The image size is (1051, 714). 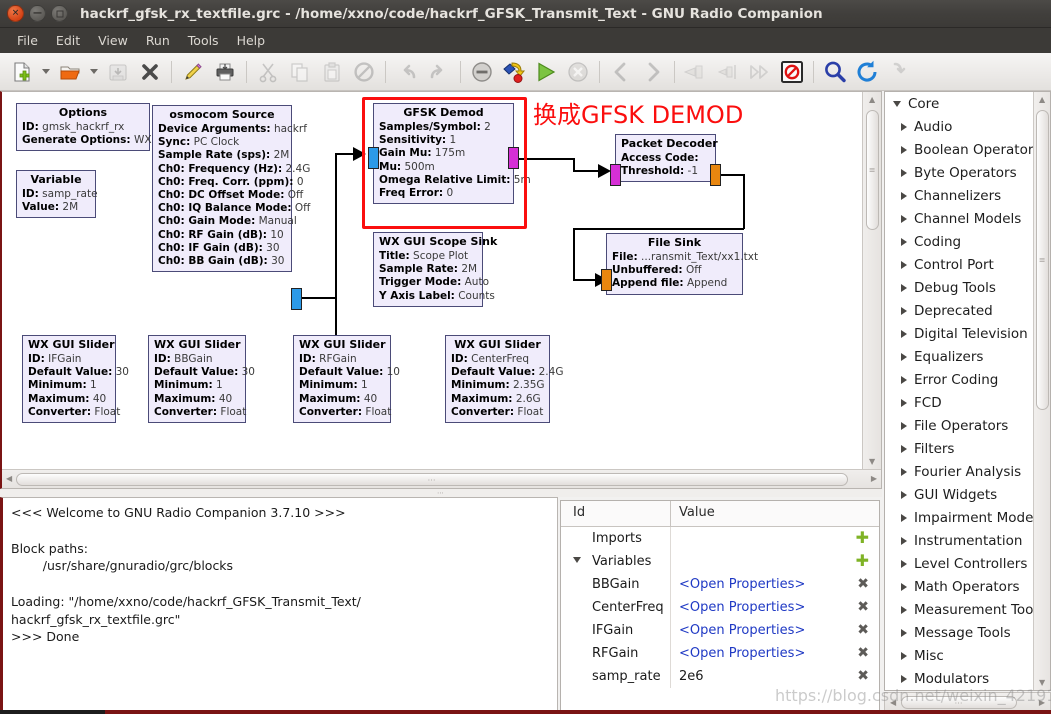 What do you see at coordinates (439, 72) in the screenshot?
I see `redo-button` at bounding box center [439, 72].